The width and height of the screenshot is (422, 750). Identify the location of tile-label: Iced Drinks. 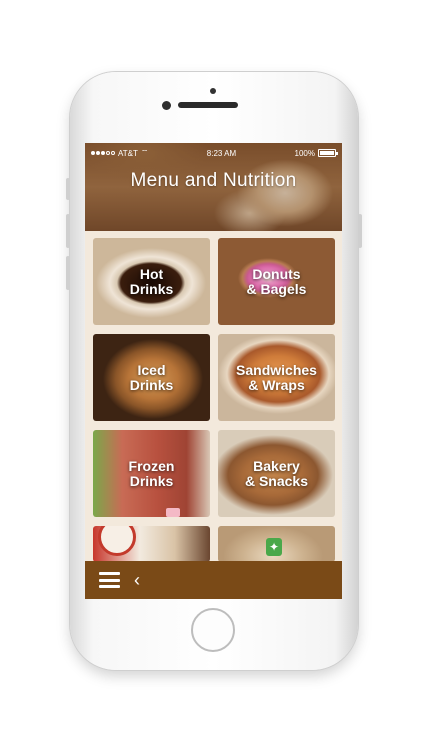
(151, 377).